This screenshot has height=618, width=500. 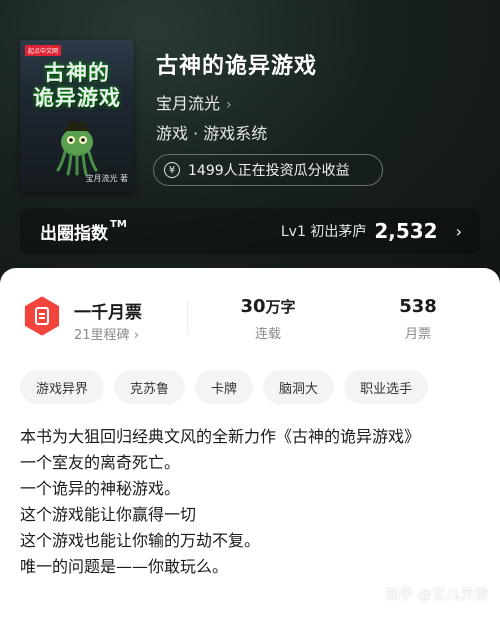 What do you see at coordinates (299, 387) in the screenshot?
I see `tag-chip: 脑洞大` at bounding box center [299, 387].